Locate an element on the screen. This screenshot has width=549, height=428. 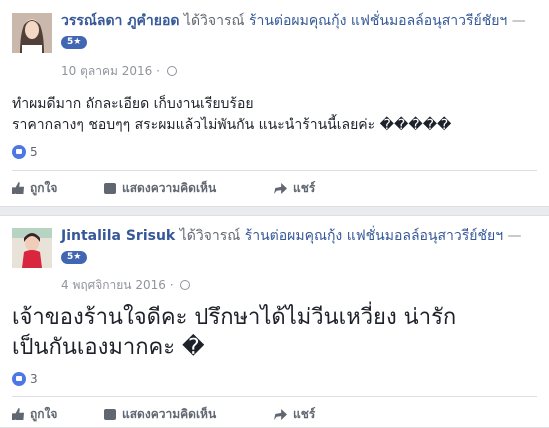
reaction-summary: 3 is located at coordinates (25, 379).